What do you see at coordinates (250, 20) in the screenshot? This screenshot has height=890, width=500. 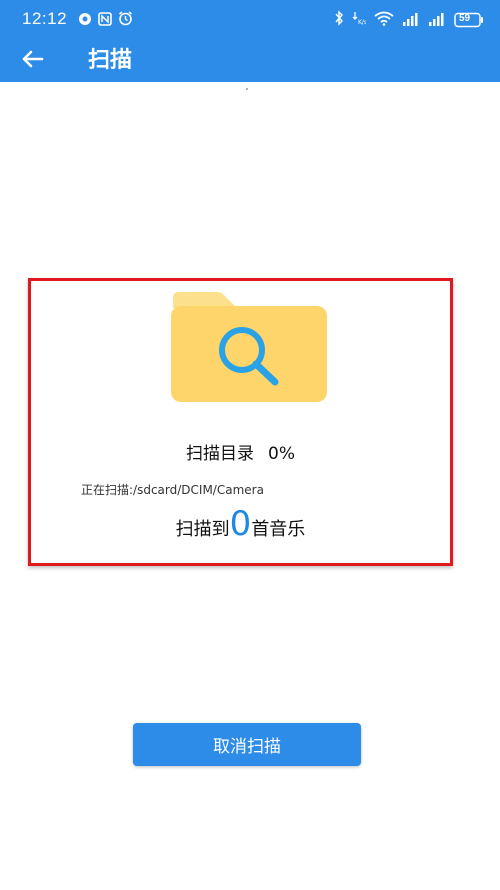 I see `status-bar: 12:12 K/s 59` at bounding box center [250, 20].